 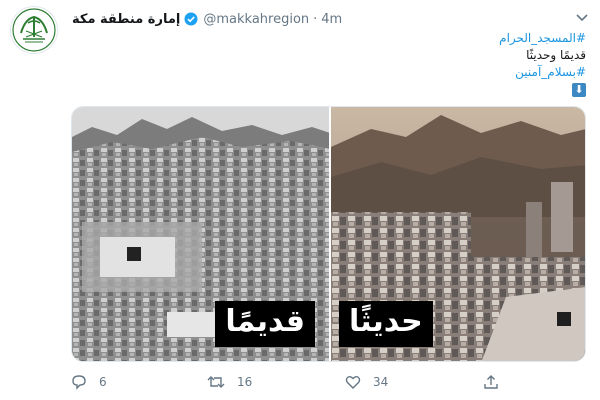 I want to click on share-icon, so click(x=491, y=382).